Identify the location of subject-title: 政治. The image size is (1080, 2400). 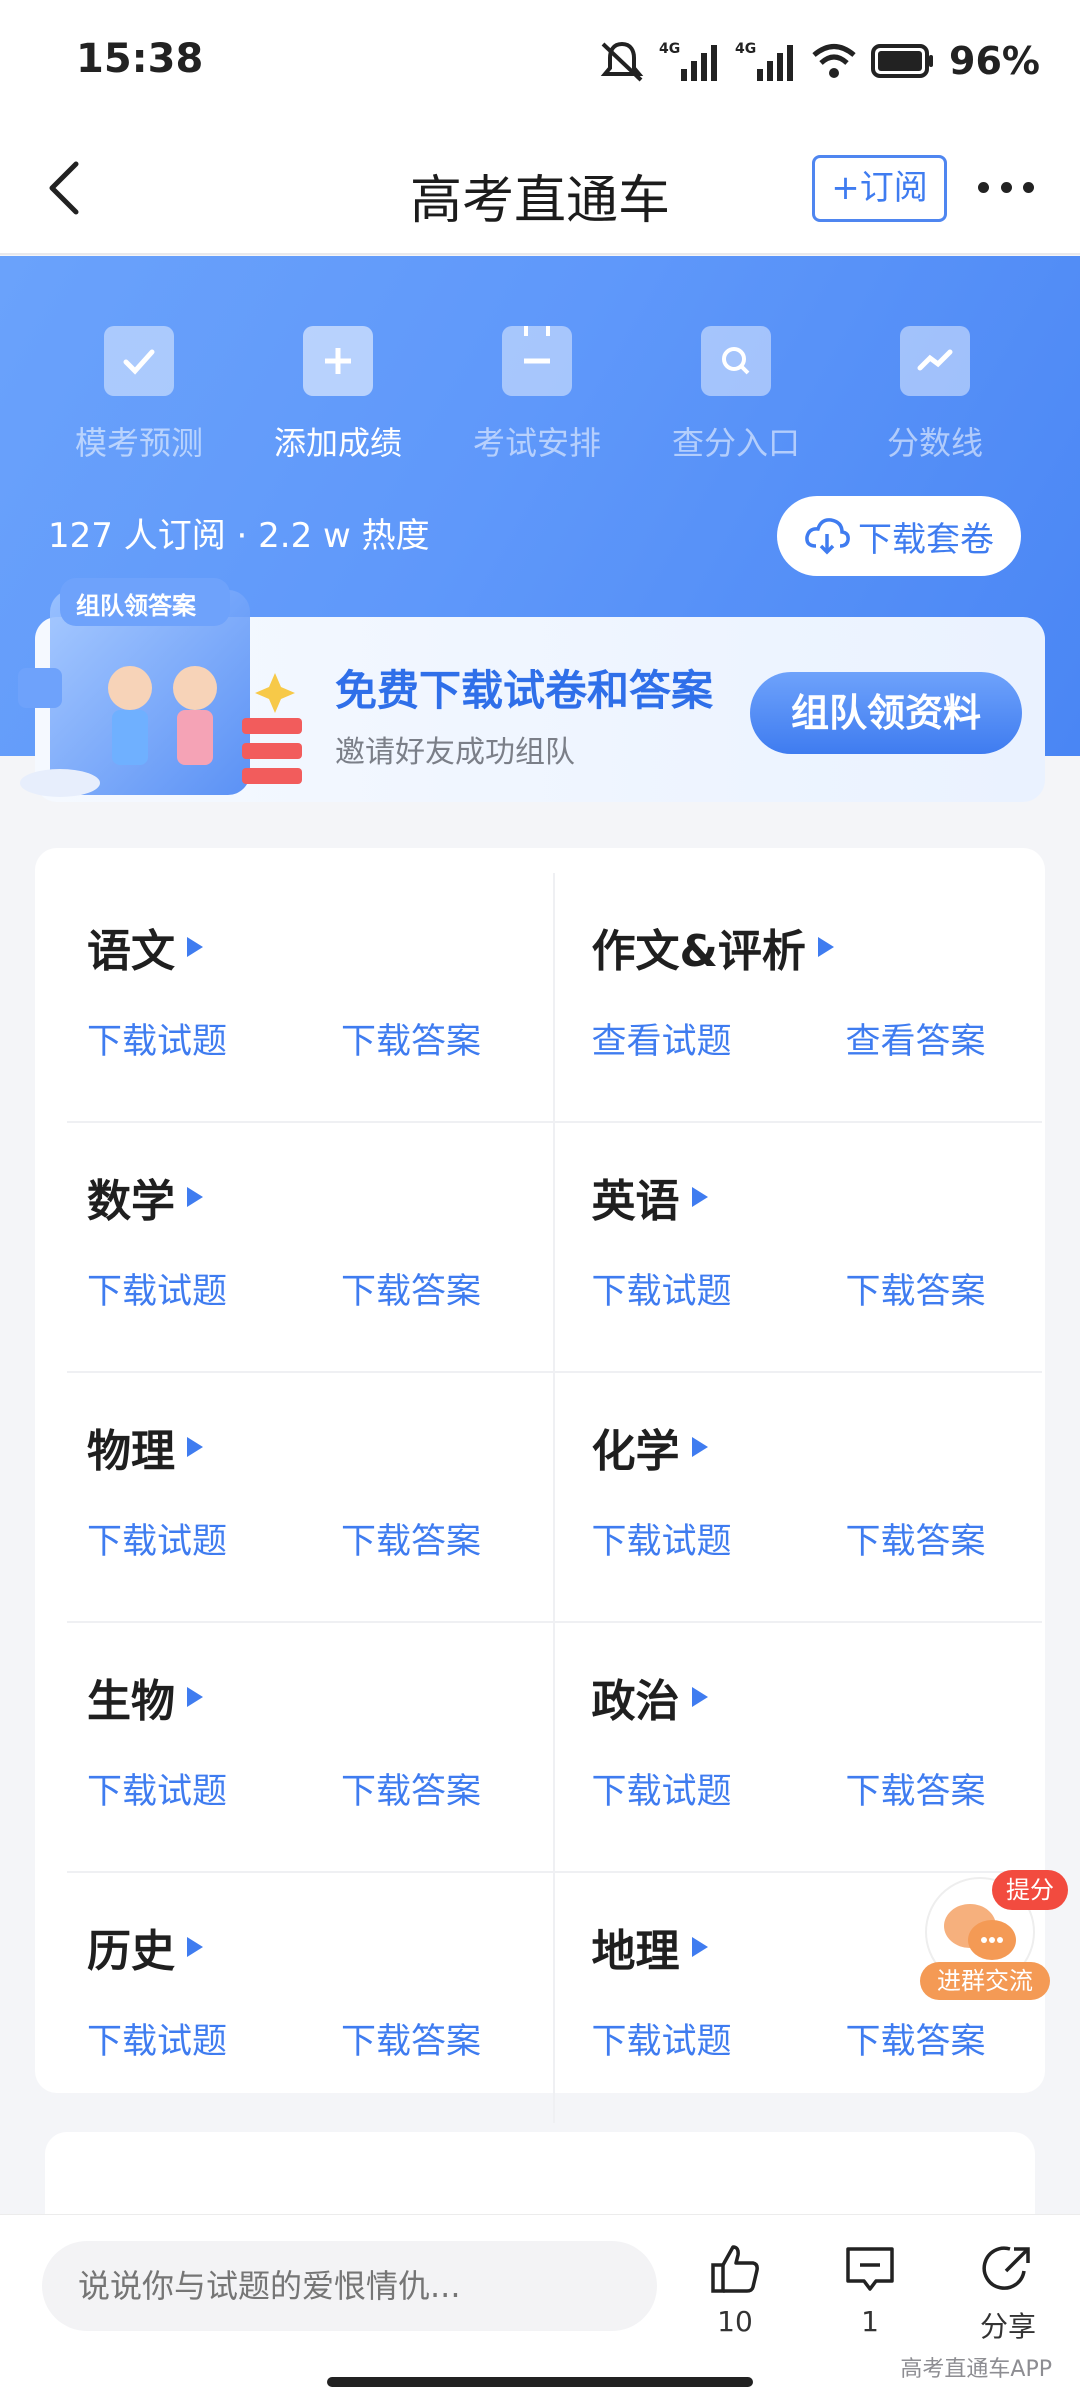
(650, 1697).